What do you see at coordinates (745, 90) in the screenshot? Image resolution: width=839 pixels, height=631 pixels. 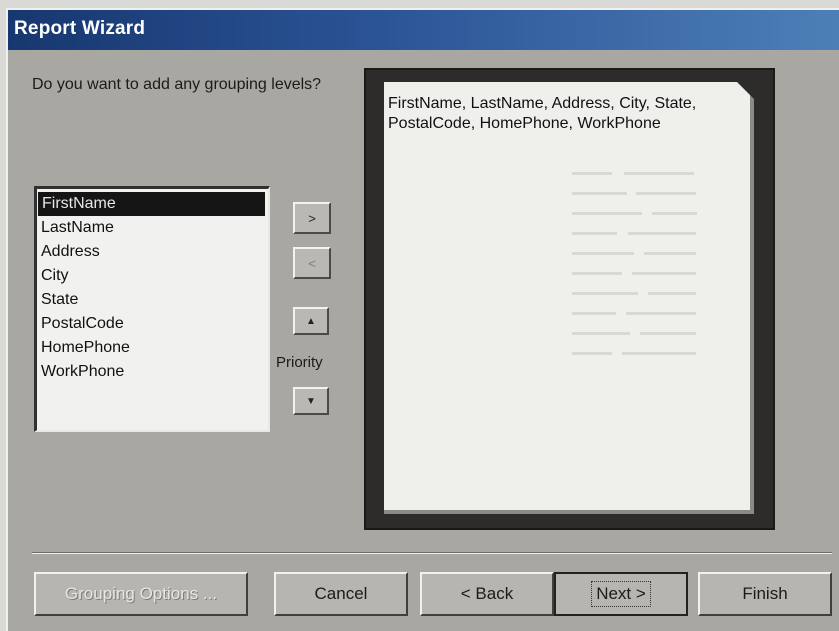 I see `page-fold-corner` at bounding box center [745, 90].